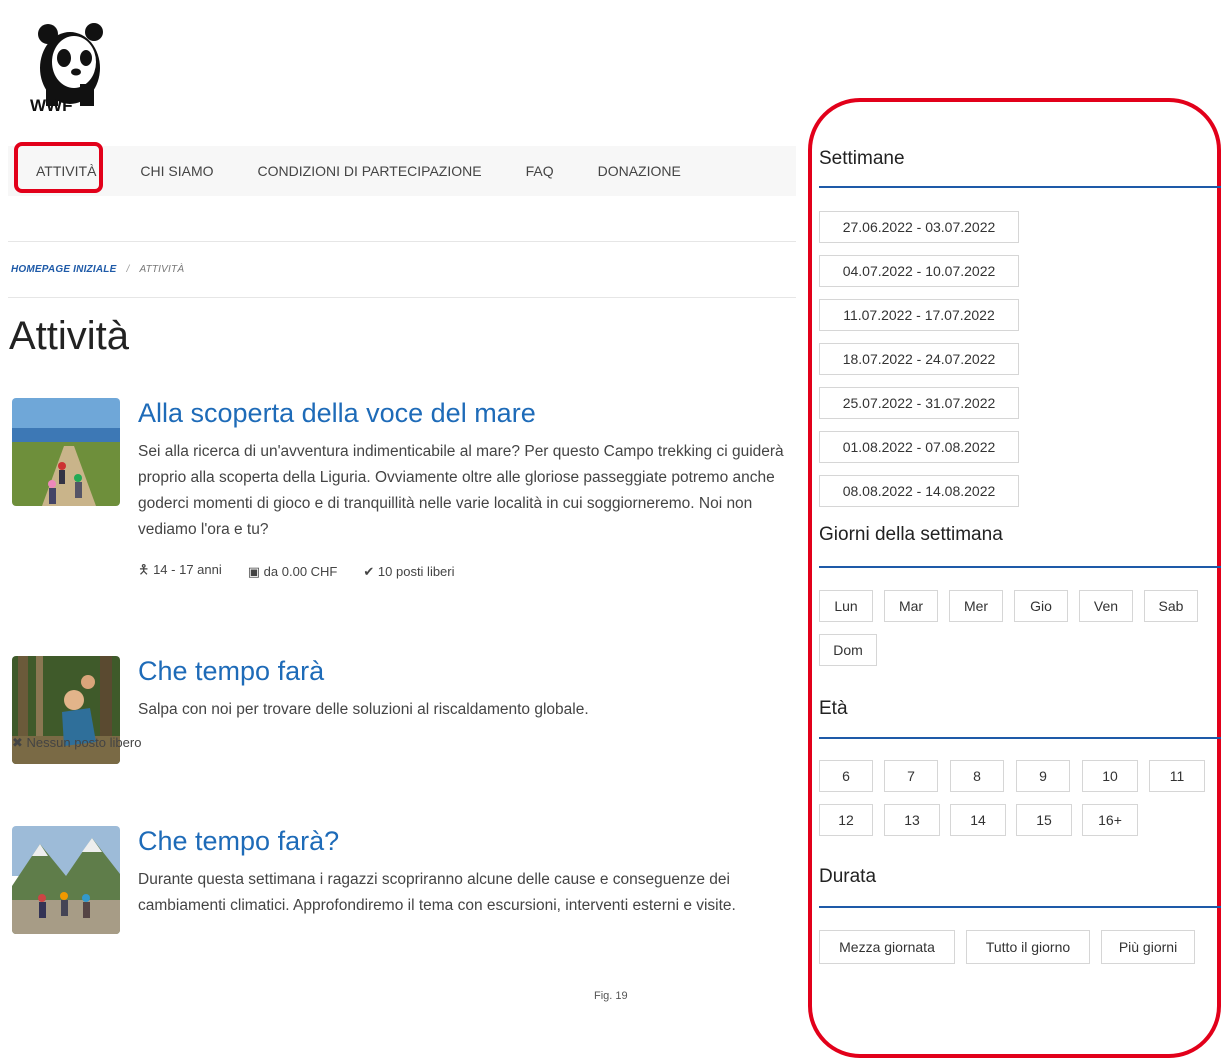 This screenshot has height=1058, width=1229. Describe the element at coordinates (1106, 606) in the screenshot. I see `day-option-ven: Ven` at that location.